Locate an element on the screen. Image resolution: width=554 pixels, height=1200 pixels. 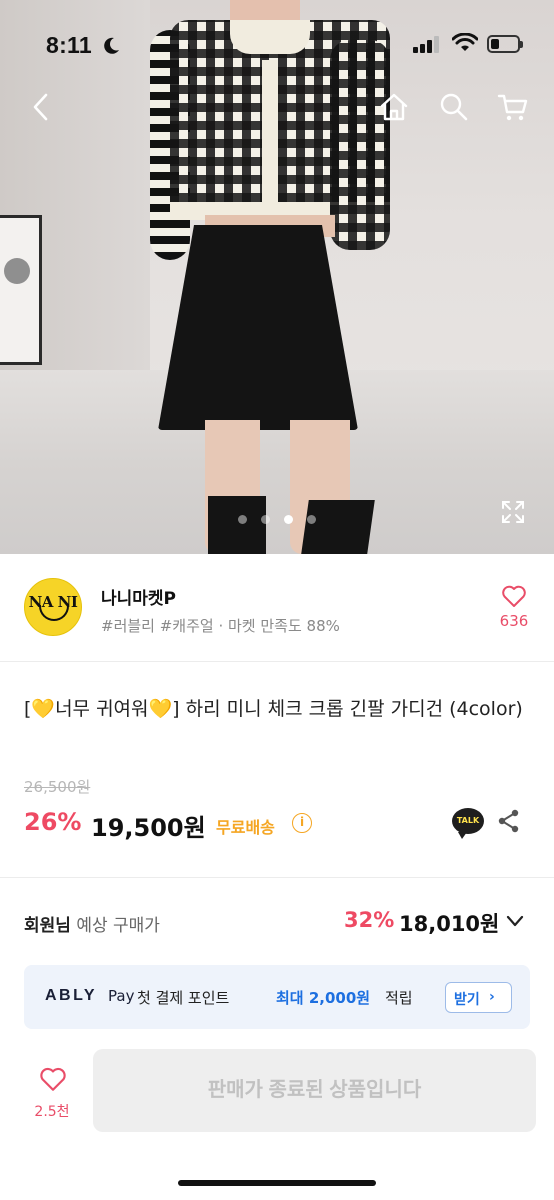
search-button is located at coordinates (454, 107).